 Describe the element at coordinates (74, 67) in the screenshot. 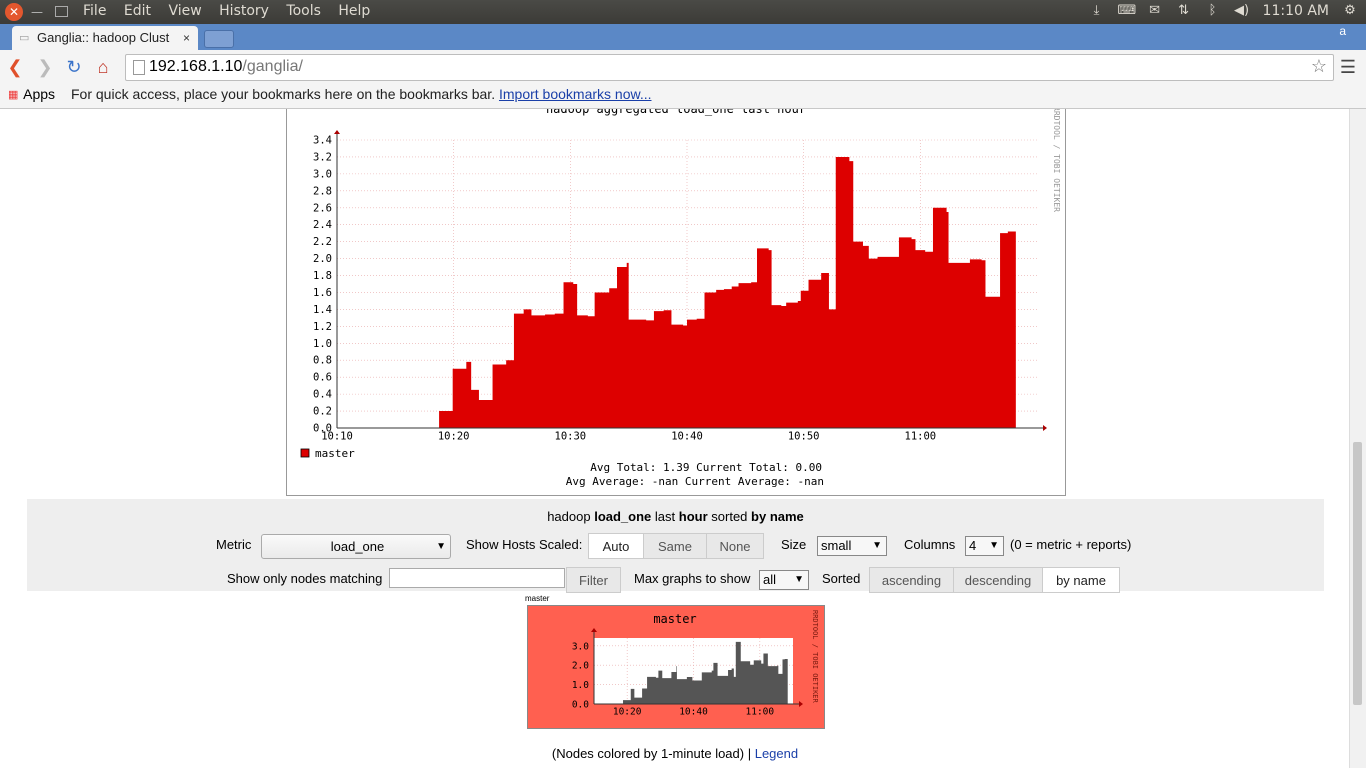

I see `reload-icon: ↻` at that location.